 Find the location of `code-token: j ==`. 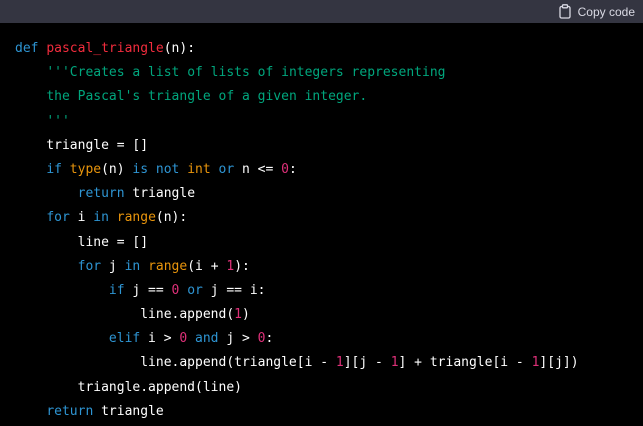

code-token: j == is located at coordinates (148, 290).